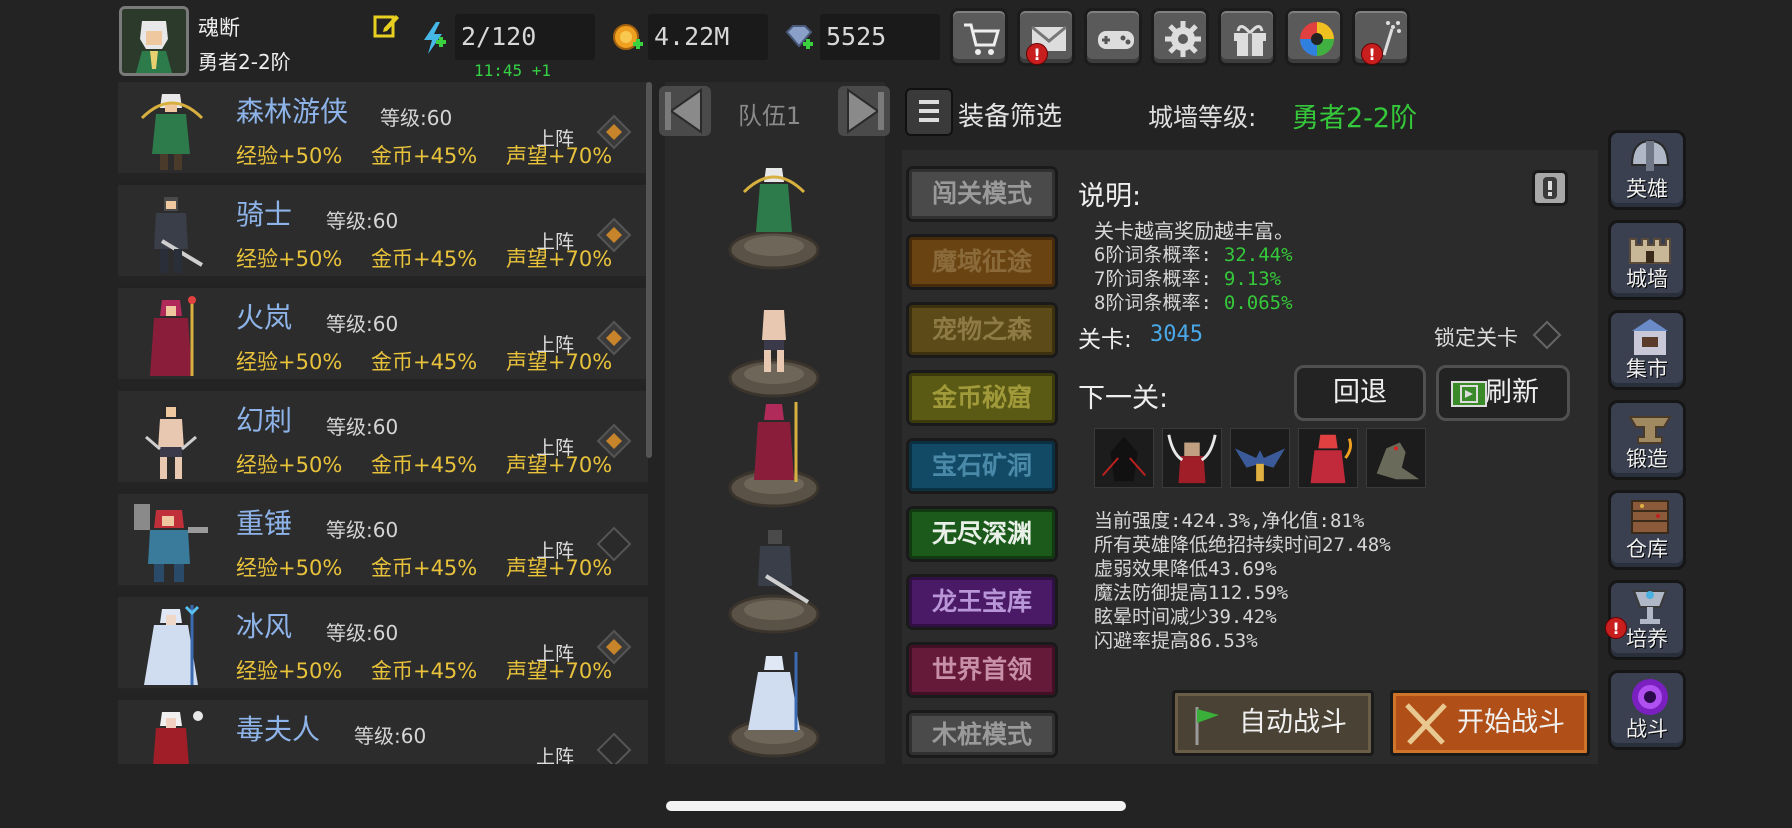 The image size is (1792, 828). I want to click on video-icon, so click(1469, 394).